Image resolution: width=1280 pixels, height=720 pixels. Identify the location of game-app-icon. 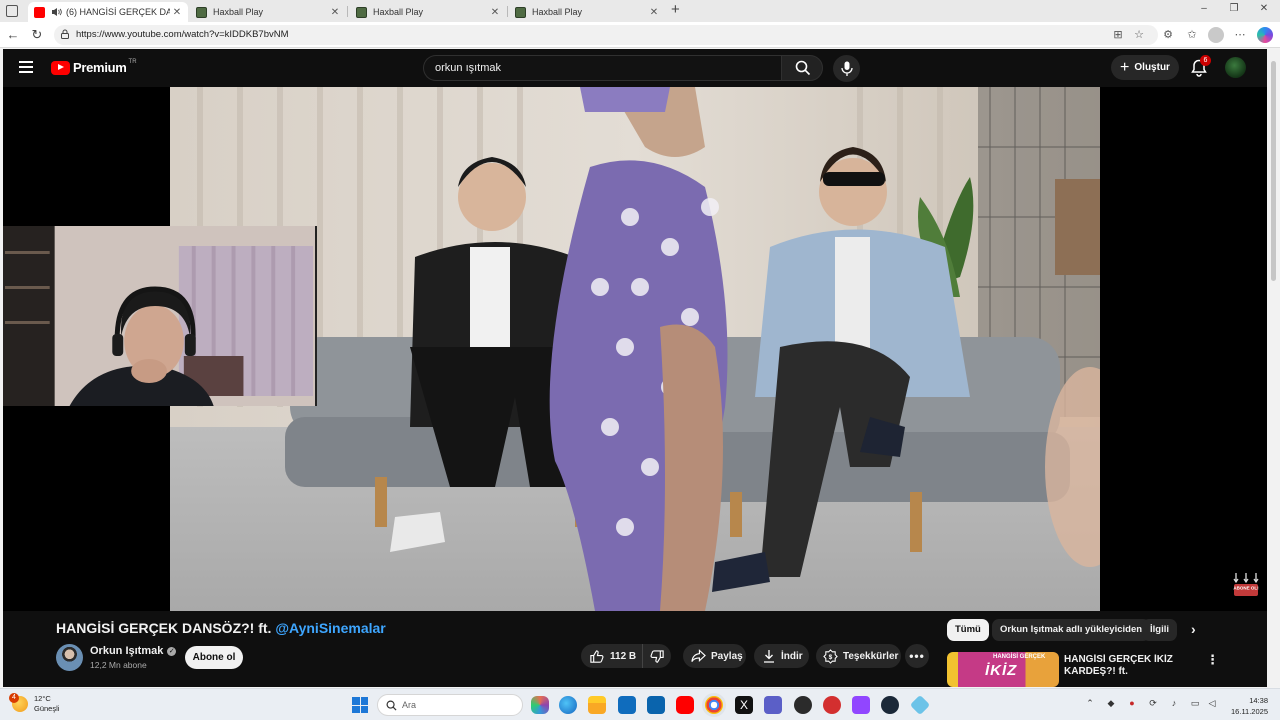
(803, 705).